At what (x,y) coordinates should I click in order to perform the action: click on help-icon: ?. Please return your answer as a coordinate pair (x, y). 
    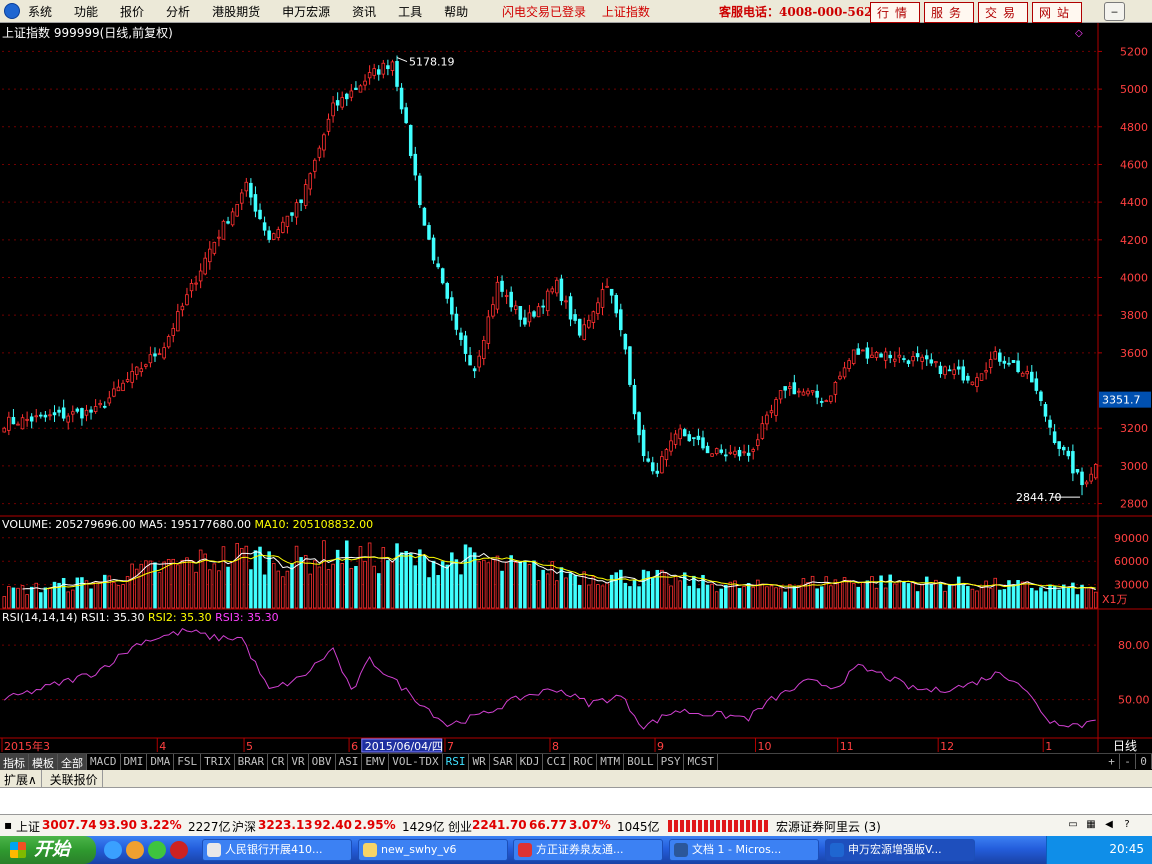
    Looking at the image, I should click on (1127, 825).